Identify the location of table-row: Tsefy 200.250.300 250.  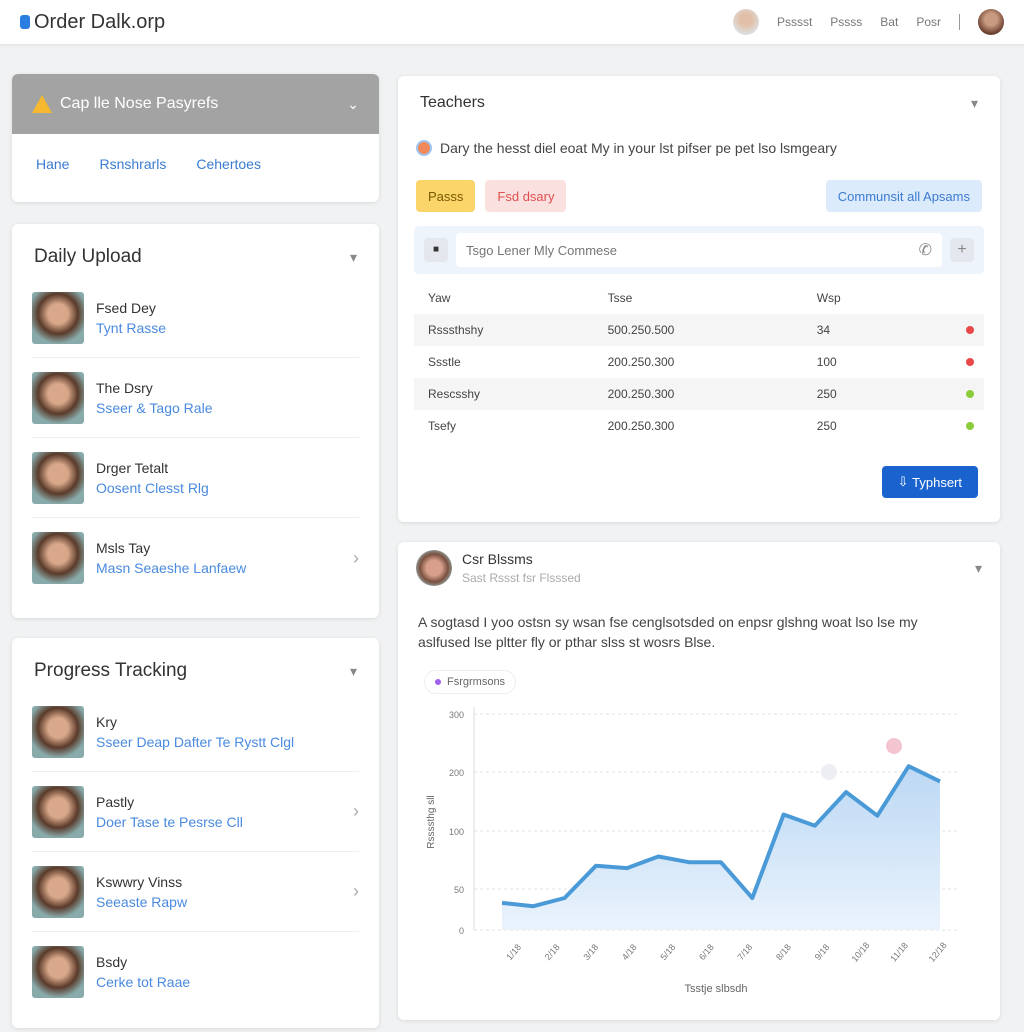
(699, 426).